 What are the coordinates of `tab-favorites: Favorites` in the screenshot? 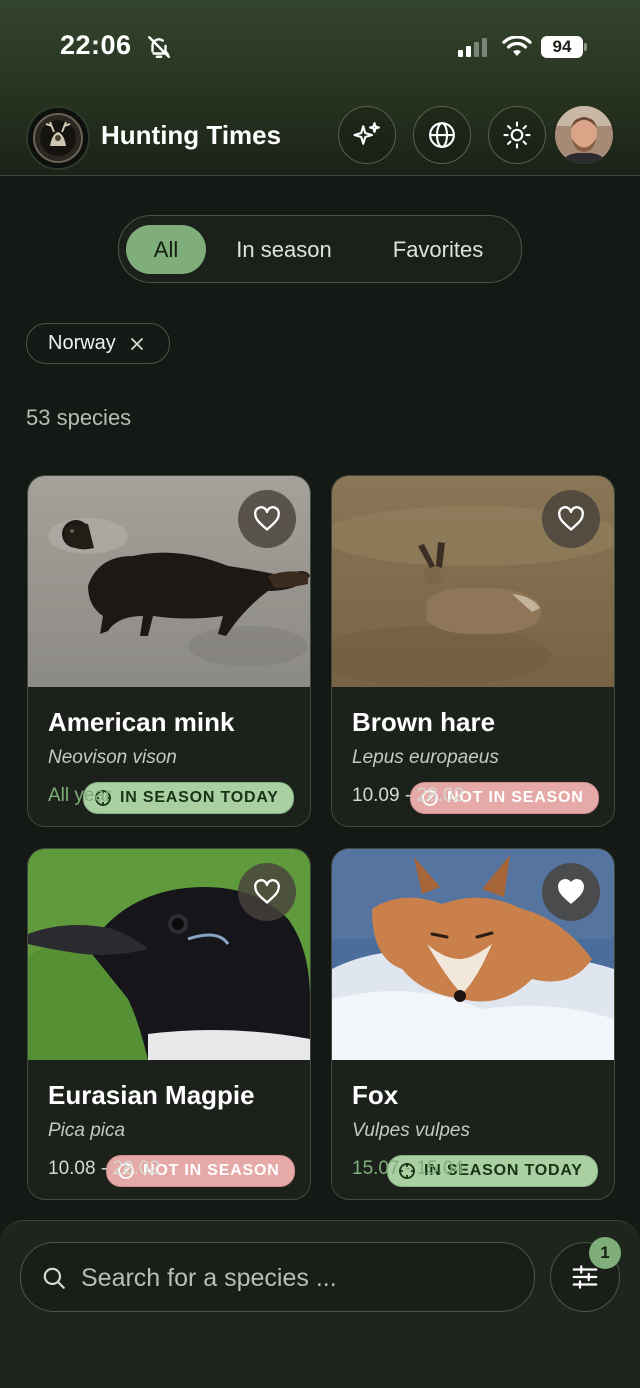 It's located at (438, 249).